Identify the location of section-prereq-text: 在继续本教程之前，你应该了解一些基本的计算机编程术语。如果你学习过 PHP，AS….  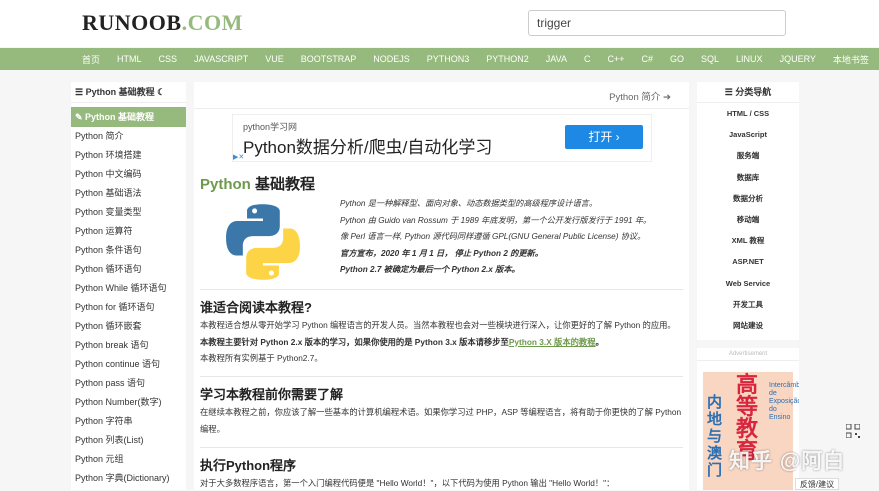
(441, 420).